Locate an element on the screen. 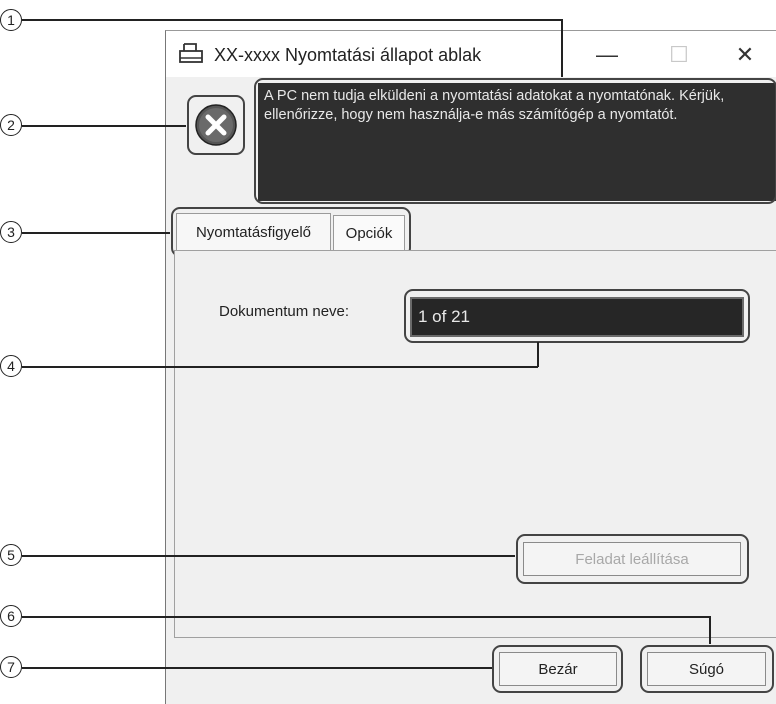 This screenshot has width=776, height=704. status-message-highlight is located at coordinates (515, 141).